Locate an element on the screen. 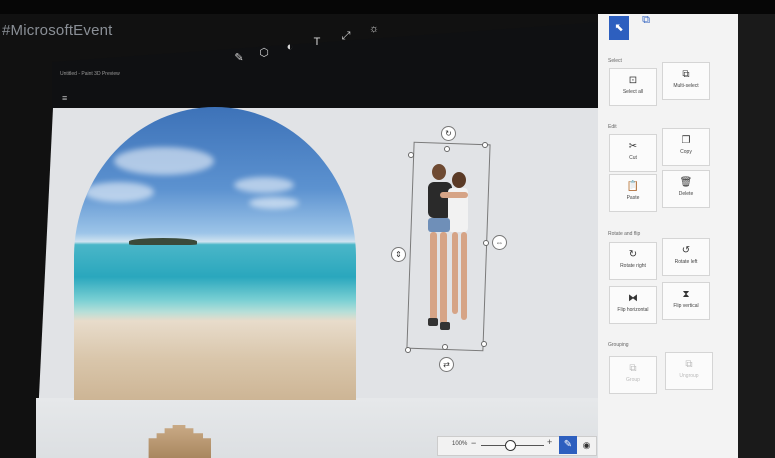 The image size is (775, 458). projector-right-edge is located at coordinates (756, 236).